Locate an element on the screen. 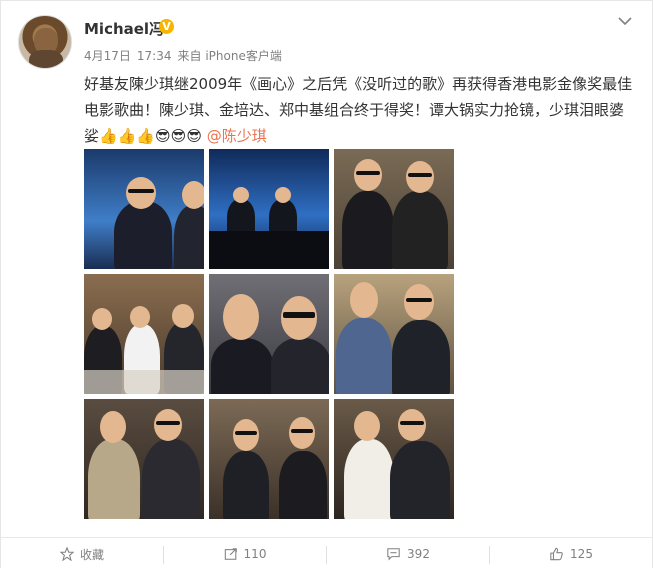 The height and width of the screenshot is (568, 653). action-bar: 收藏 110 392 125 is located at coordinates (326, 552).